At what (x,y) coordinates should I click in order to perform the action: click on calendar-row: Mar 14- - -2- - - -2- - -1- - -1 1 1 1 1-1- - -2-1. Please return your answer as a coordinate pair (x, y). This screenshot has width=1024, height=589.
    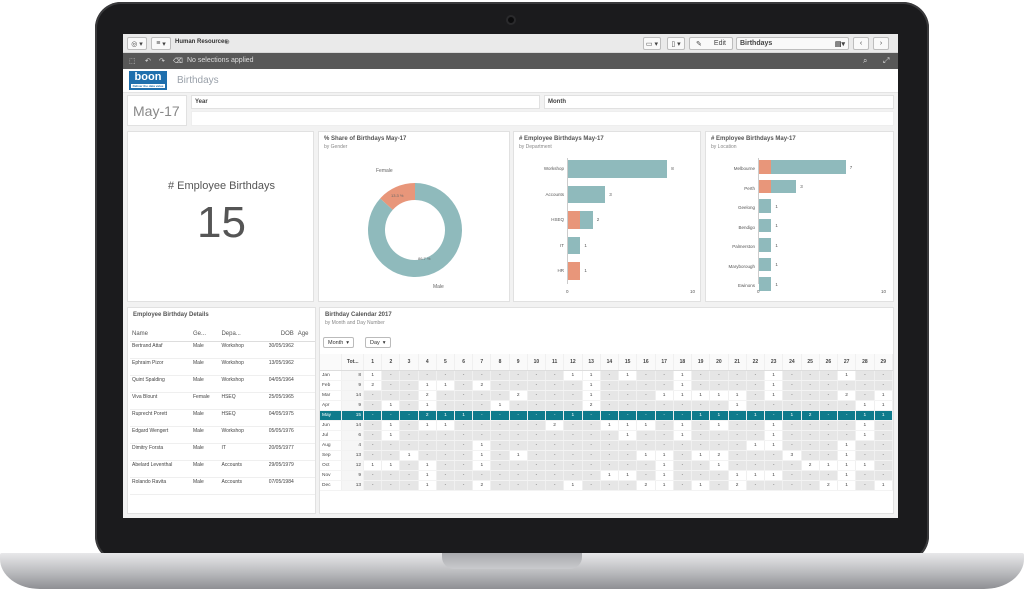
    Looking at the image, I should click on (606, 395).